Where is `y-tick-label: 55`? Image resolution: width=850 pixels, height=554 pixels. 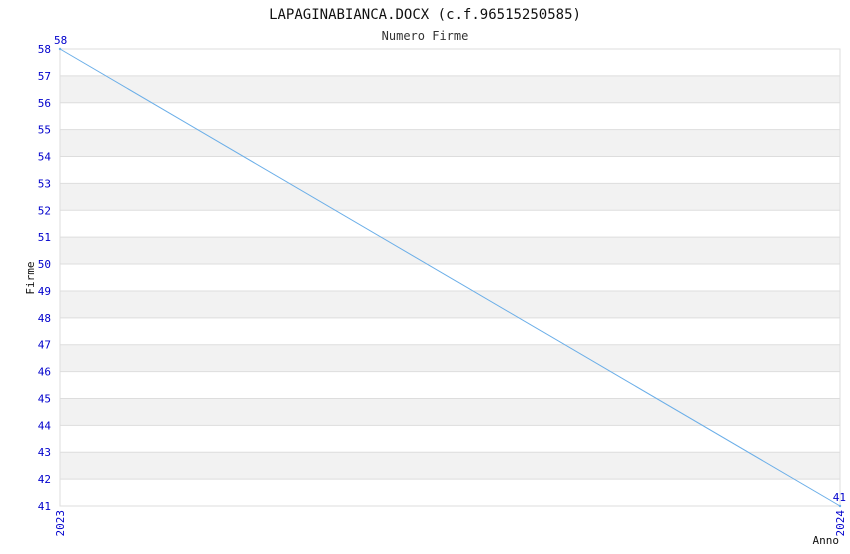
y-tick-label: 55 is located at coordinates (44, 130).